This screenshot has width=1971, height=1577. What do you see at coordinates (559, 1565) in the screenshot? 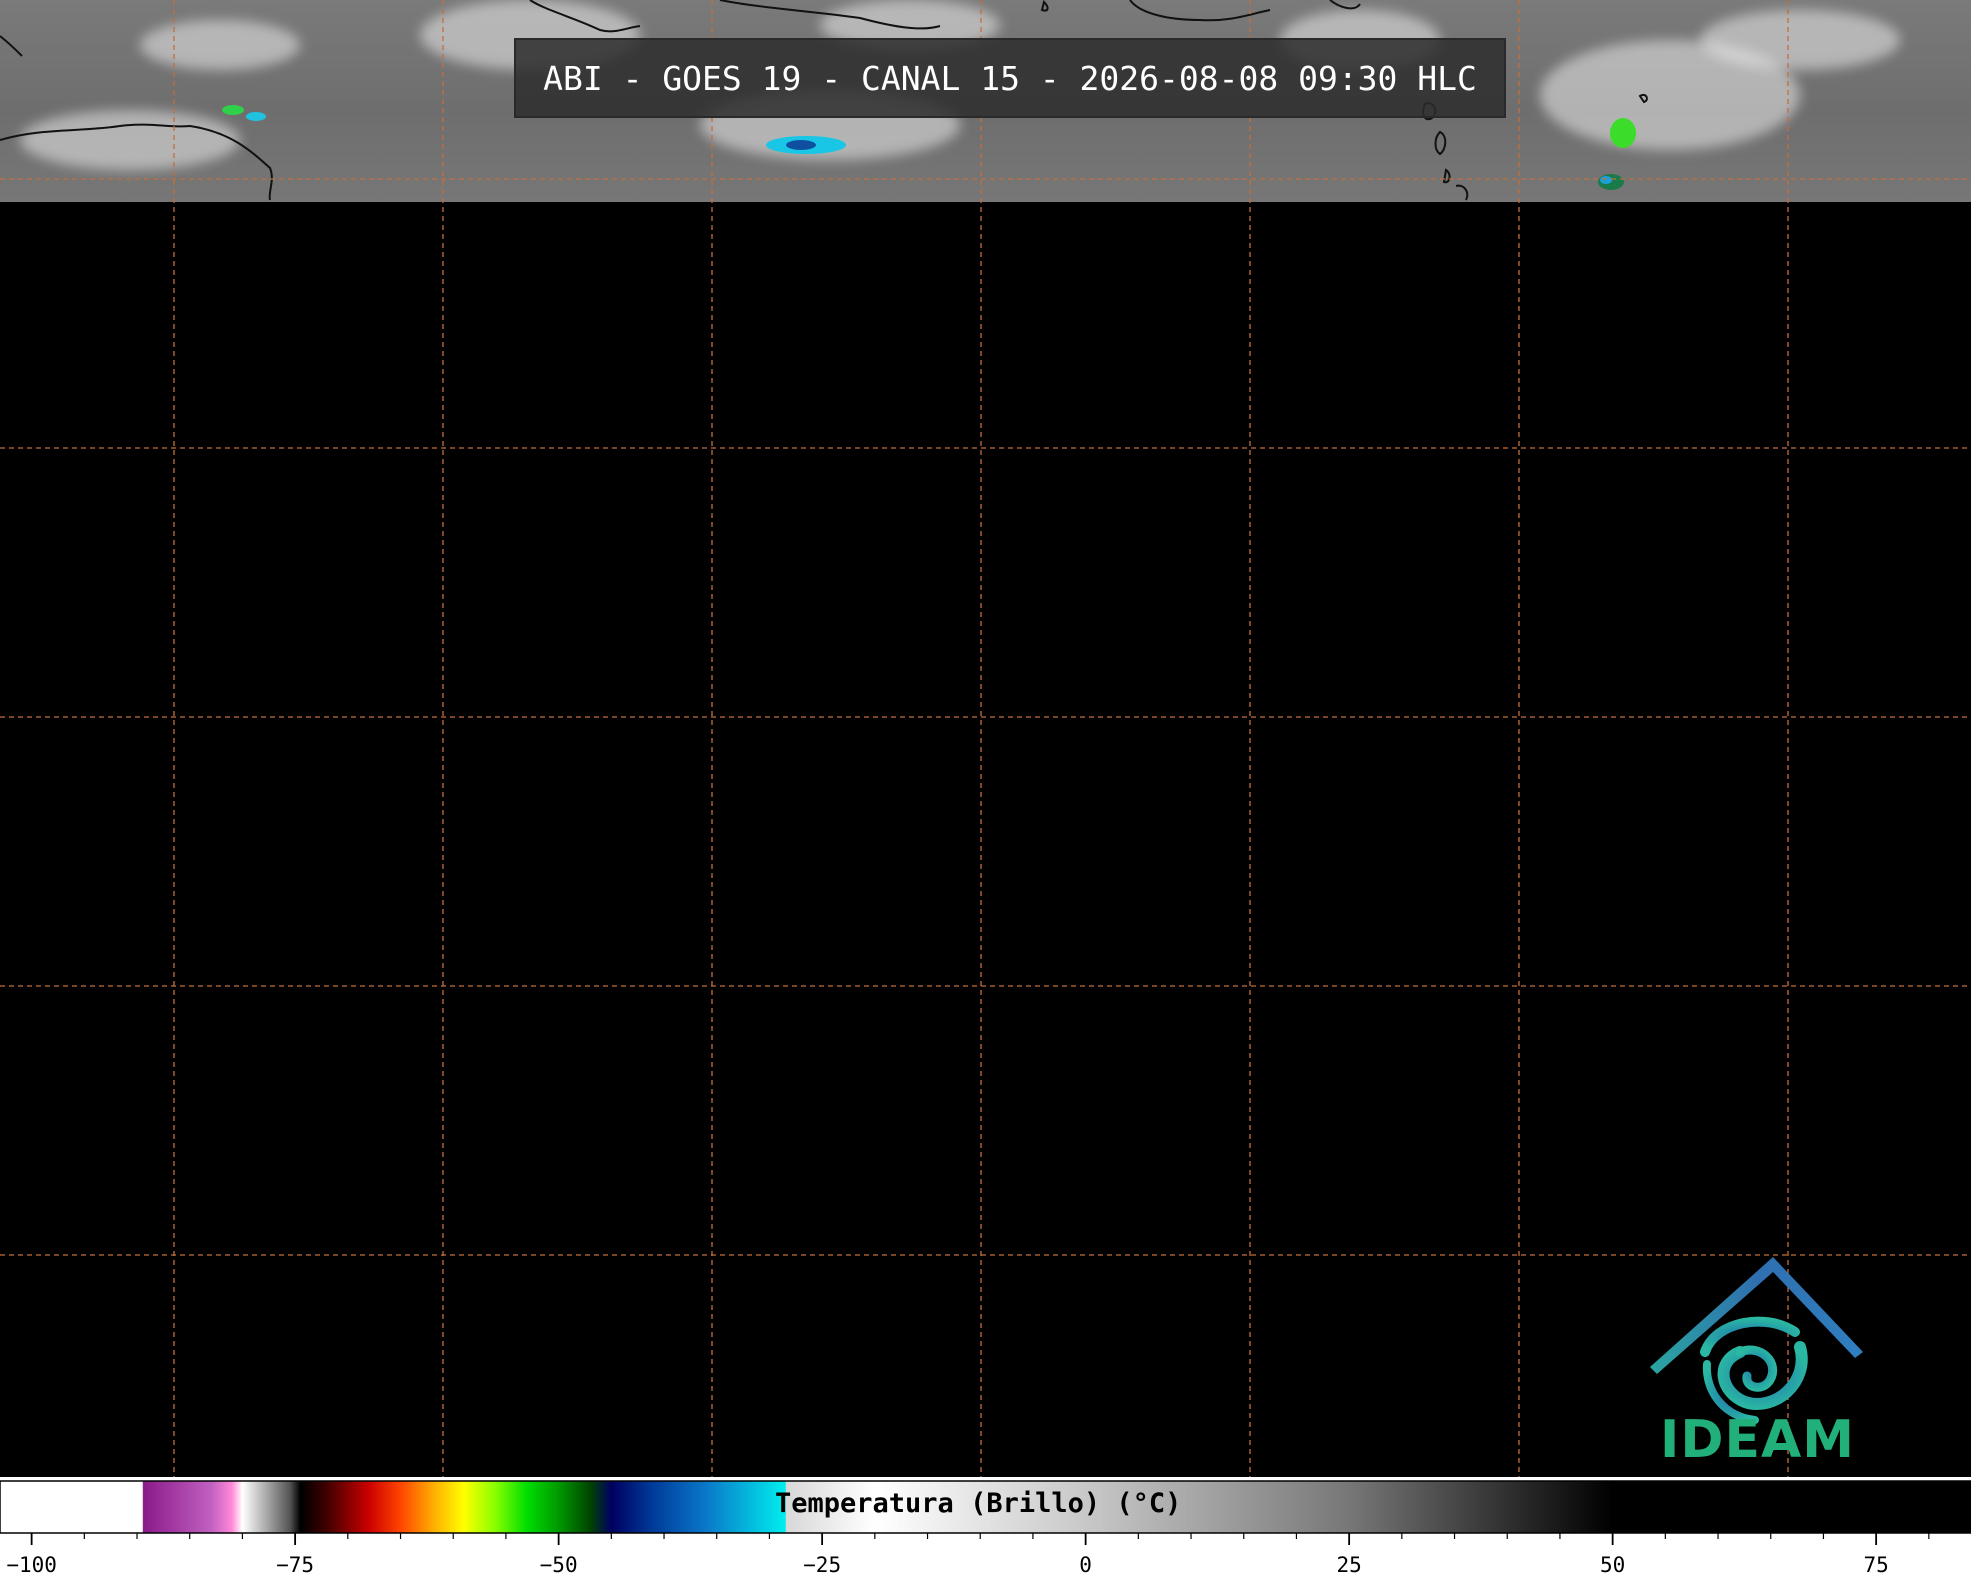
I see `colorbar-tick-label: −50` at bounding box center [559, 1565].